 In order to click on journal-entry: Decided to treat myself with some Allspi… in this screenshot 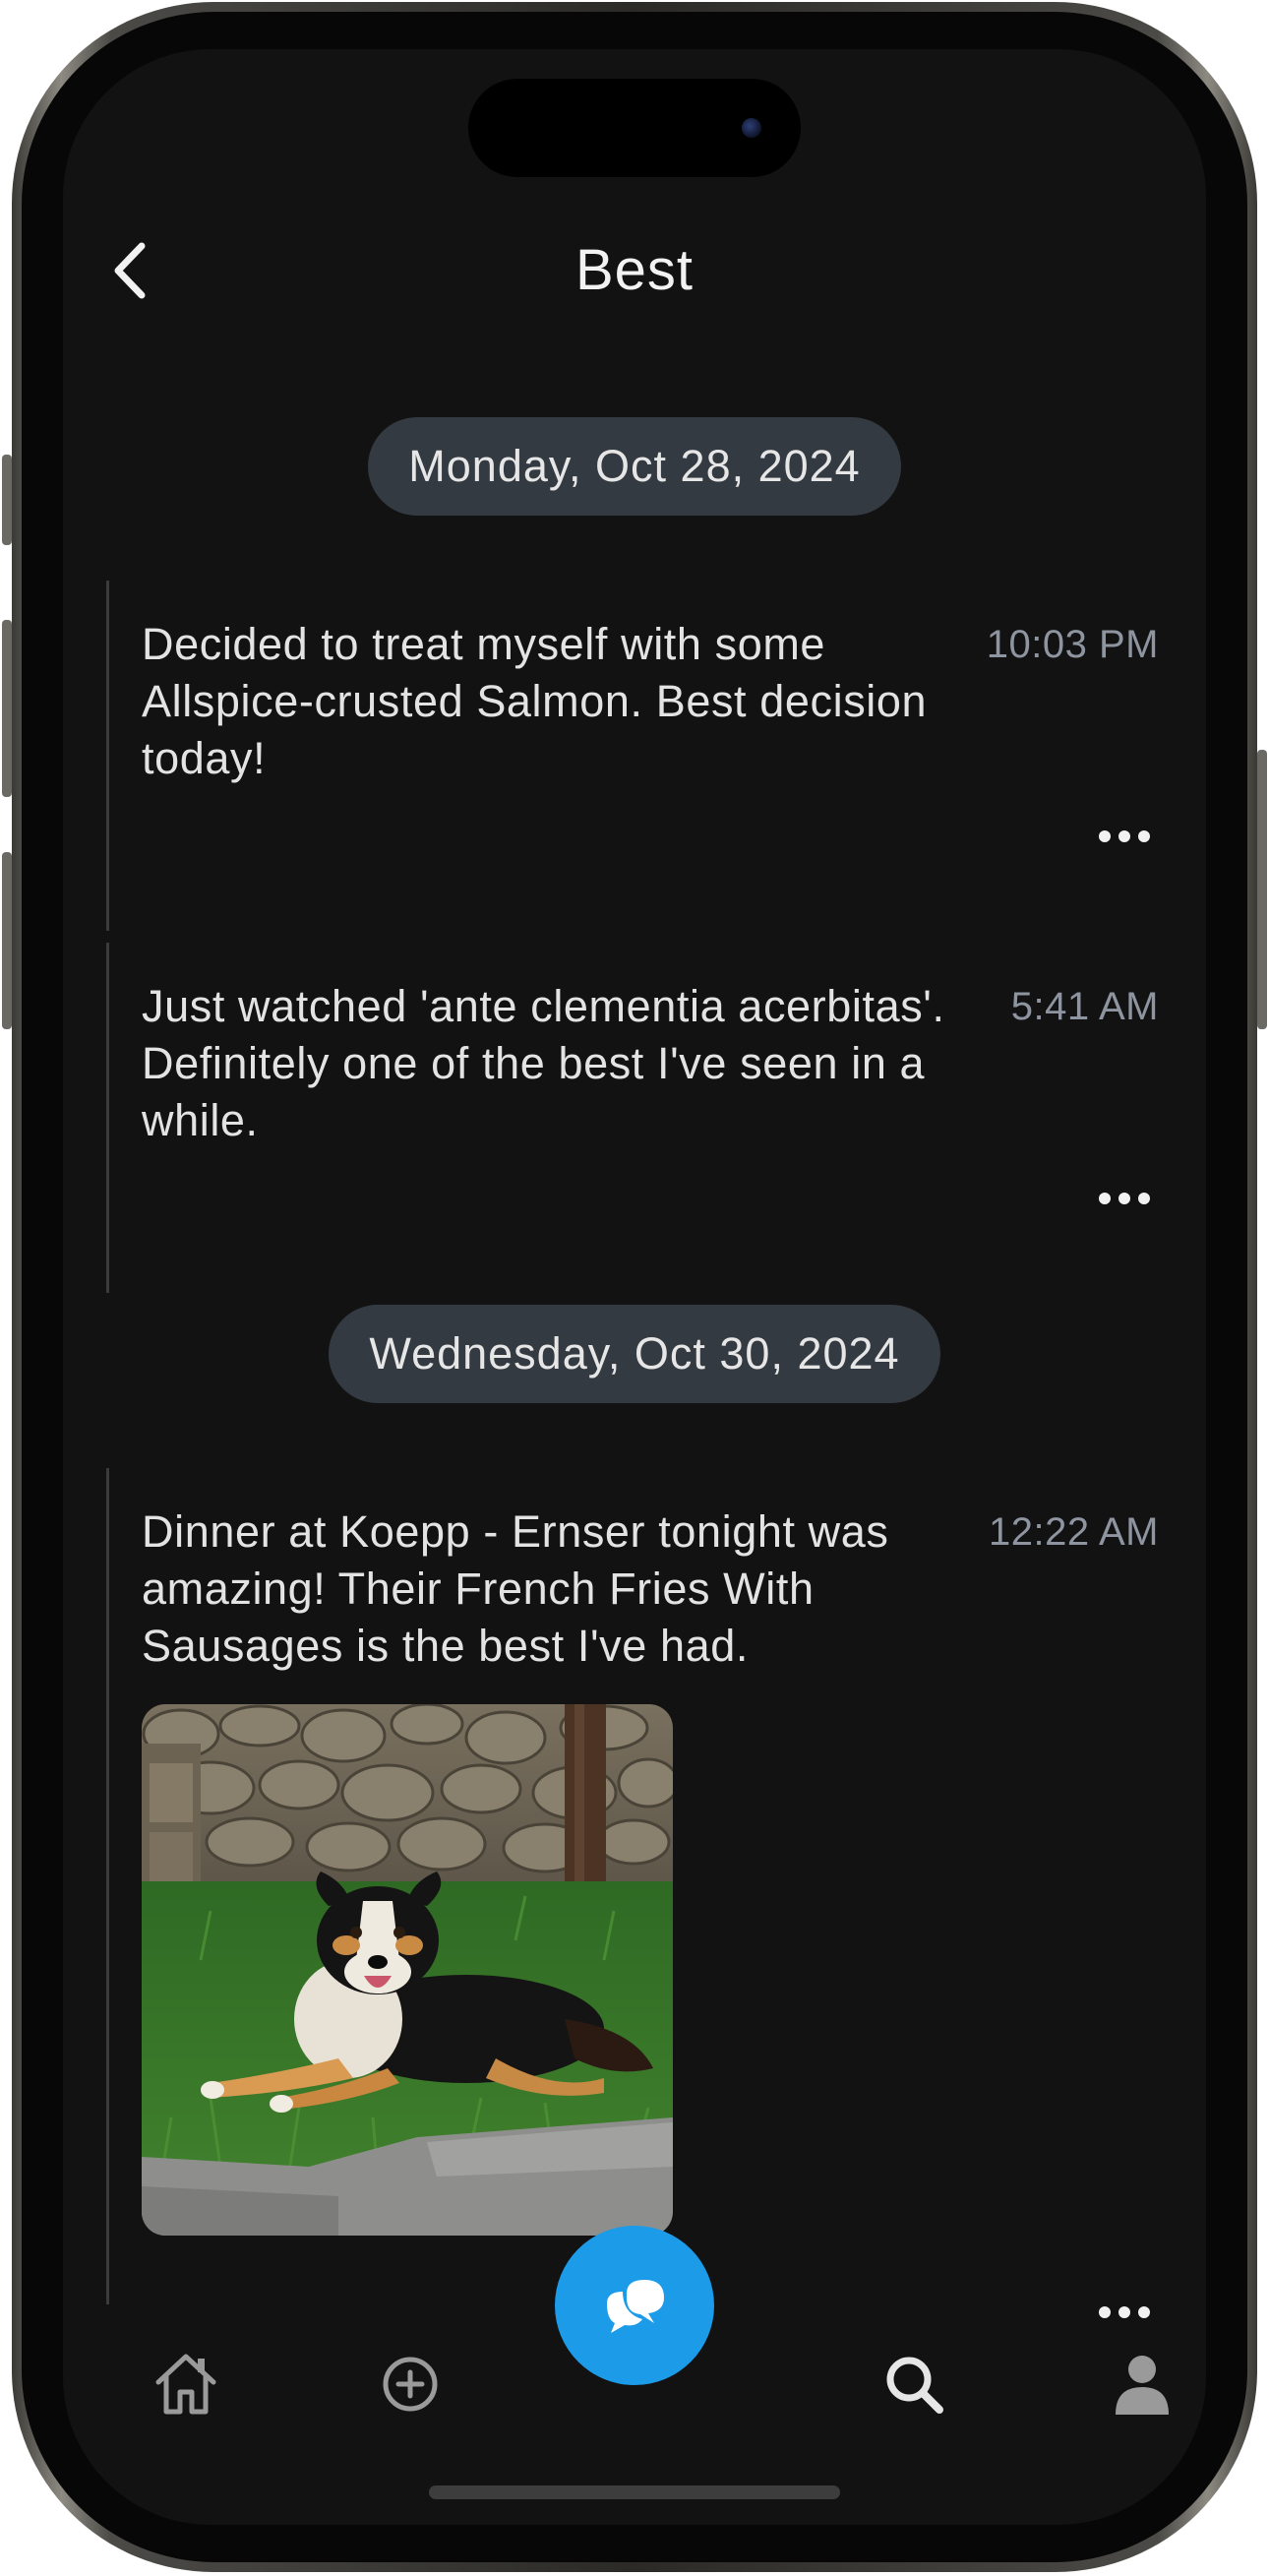, I will do `click(632, 756)`.